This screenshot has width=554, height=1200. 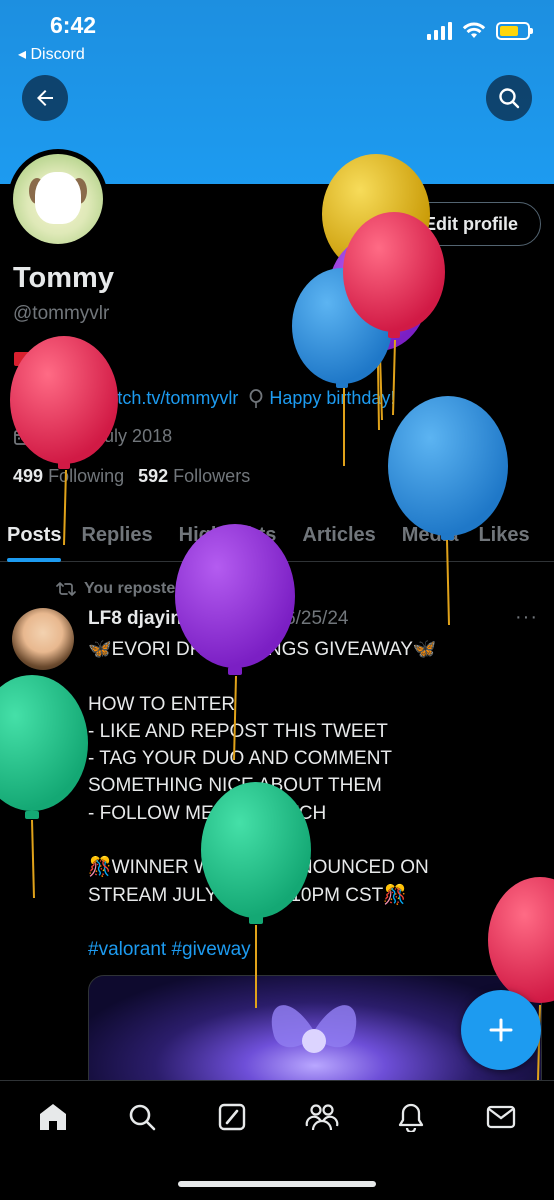 What do you see at coordinates (48, 398) in the screenshot?
I see `location-text: WA` at bounding box center [48, 398].